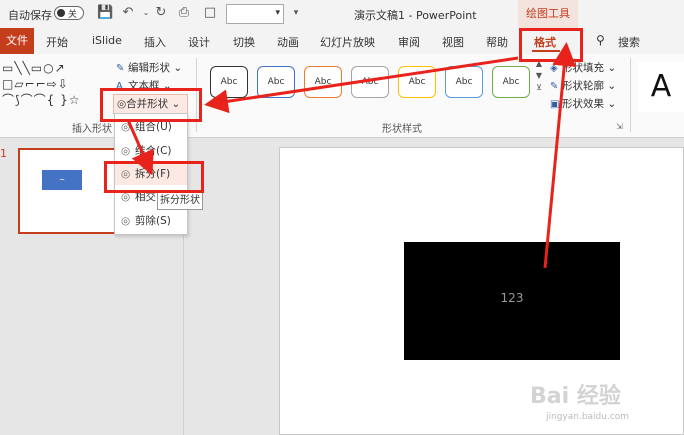 The height and width of the screenshot is (435, 684). What do you see at coordinates (415, 15) in the screenshot?
I see `document-title: 演示文稿1 - PowerPoint` at bounding box center [415, 15].